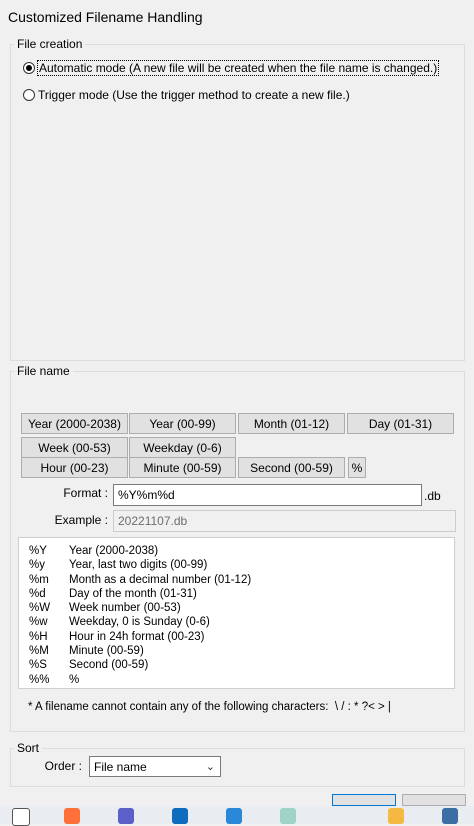 The image size is (474, 826). Describe the element at coordinates (288, 816) in the screenshot. I see `notes-icon` at that location.